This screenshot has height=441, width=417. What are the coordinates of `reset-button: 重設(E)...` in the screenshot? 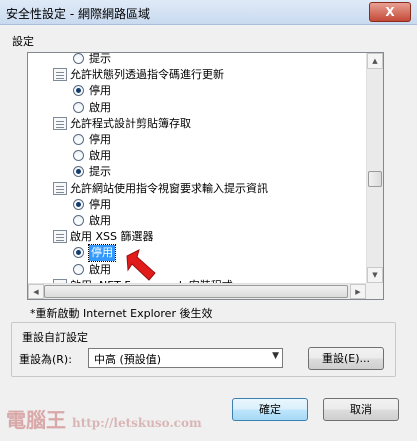 It's located at (346, 358).